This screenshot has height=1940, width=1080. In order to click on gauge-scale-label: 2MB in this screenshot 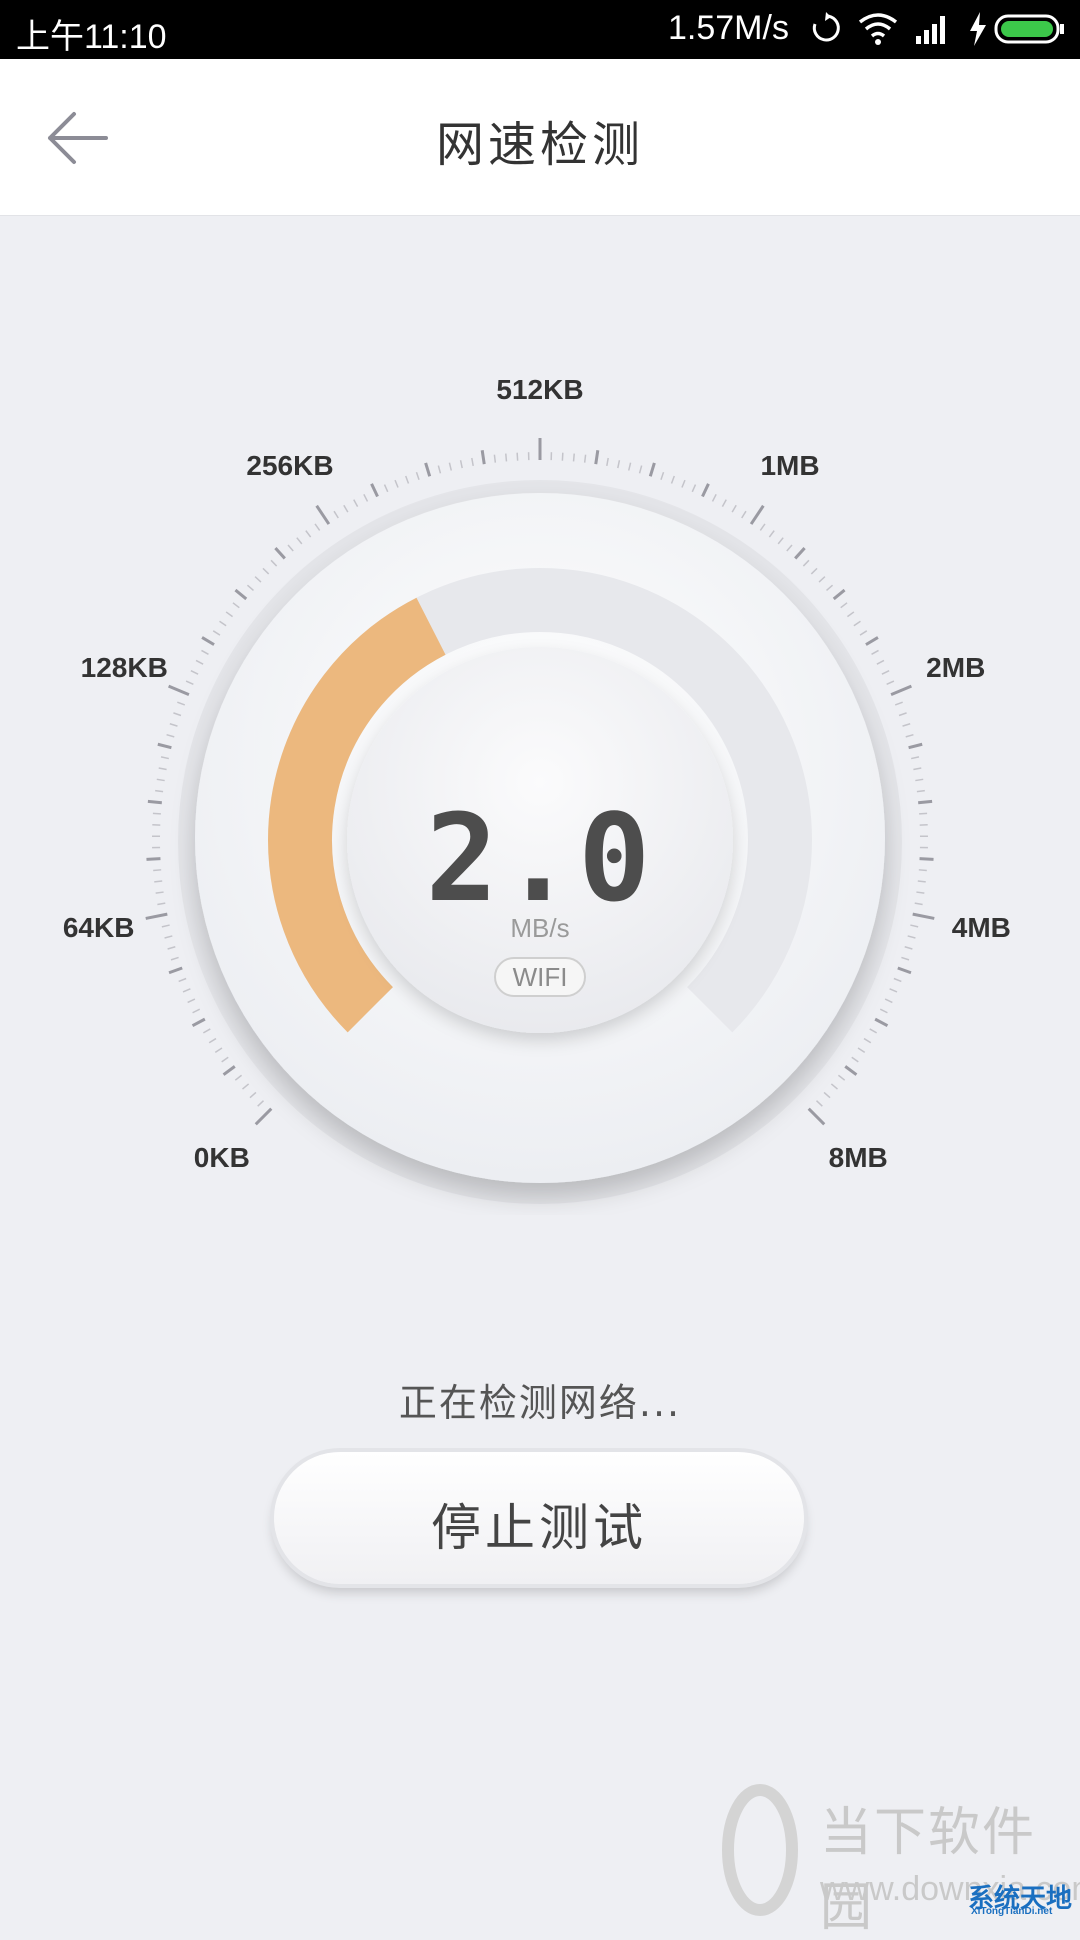, I will do `click(955, 668)`.